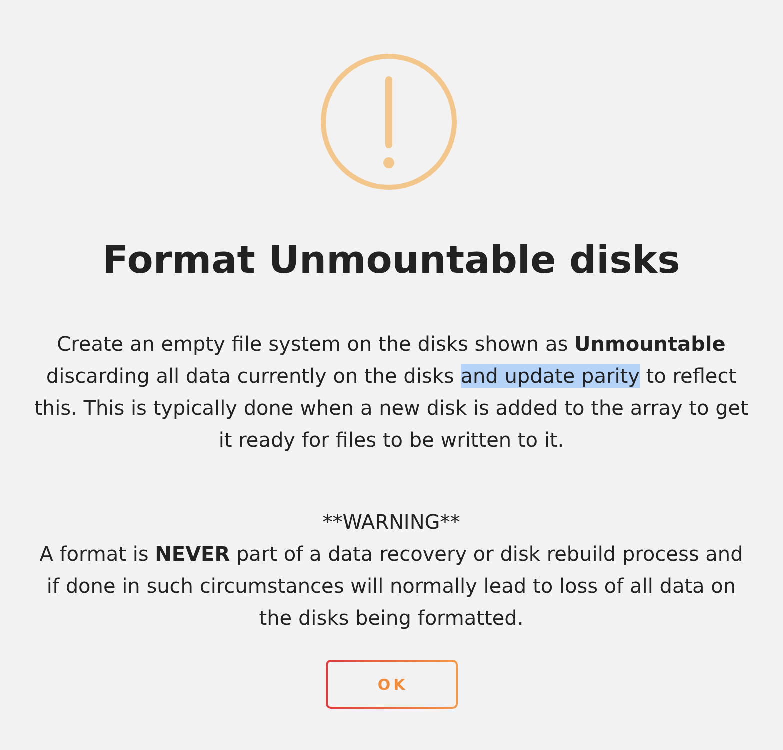 This screenshot has height=750, width=783. Describe the element at coordinates (391, 260) in the screenshot. I see `dialog-title: Format Unmountable disks` at that location.